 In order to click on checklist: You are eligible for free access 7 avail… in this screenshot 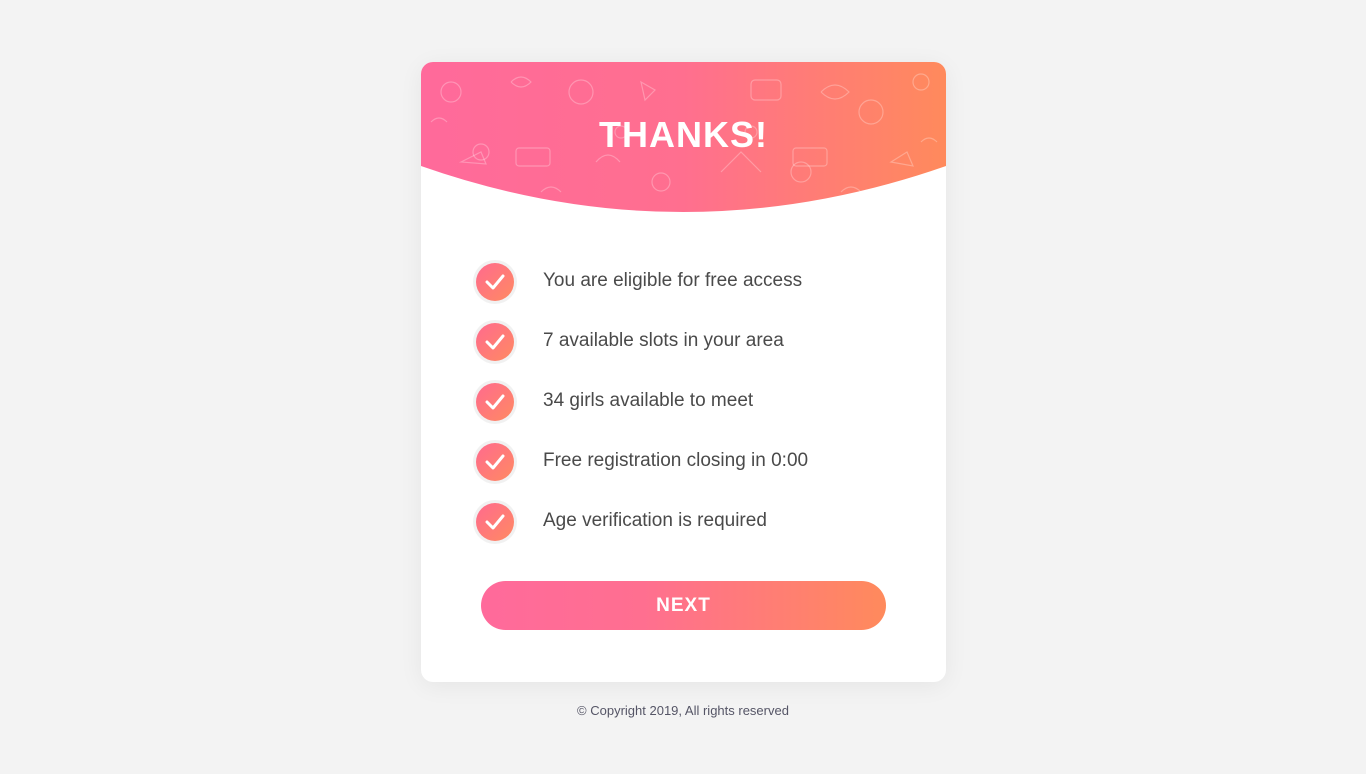, I will do `click(693, 408)`.